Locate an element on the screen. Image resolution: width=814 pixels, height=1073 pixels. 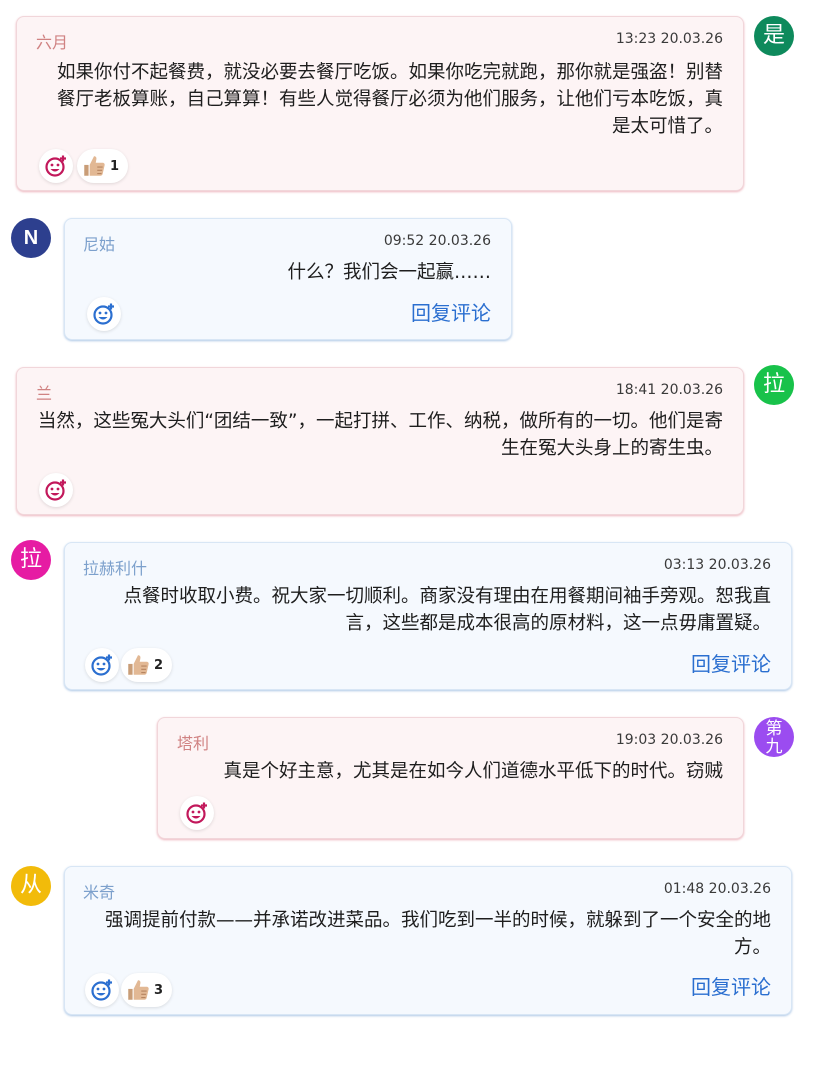
comment-timestamp: 09:52 20.03.26 is located at coordinates (437, 241).